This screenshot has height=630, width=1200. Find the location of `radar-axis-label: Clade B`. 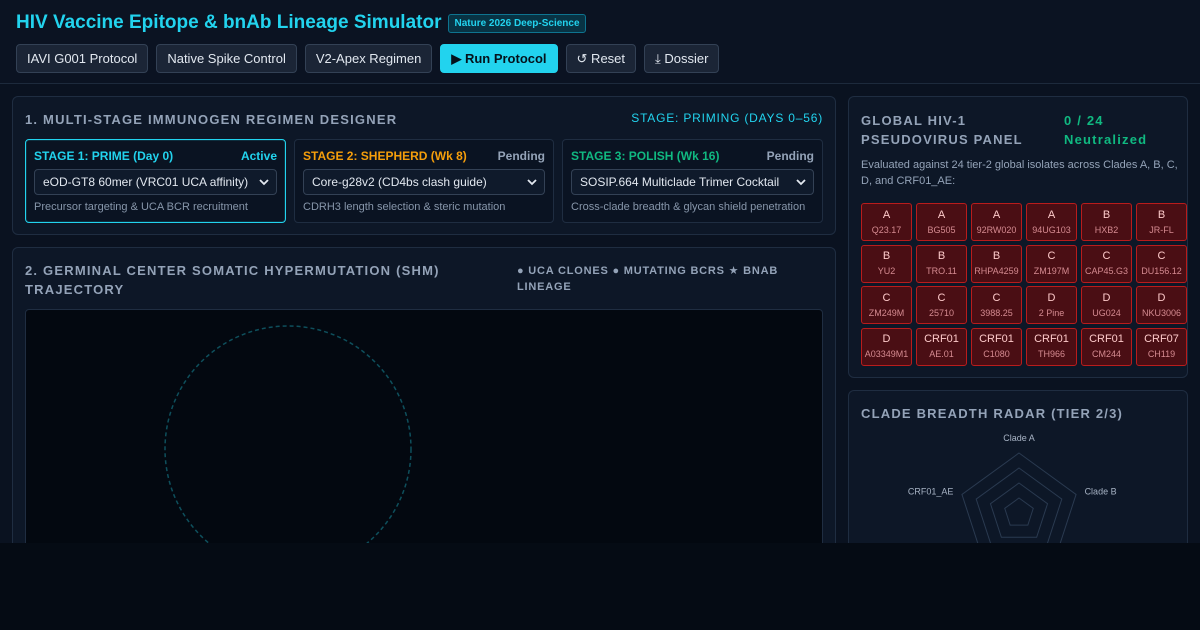

radar-axis-label: Clade B is located at coordinates (1101, 491).